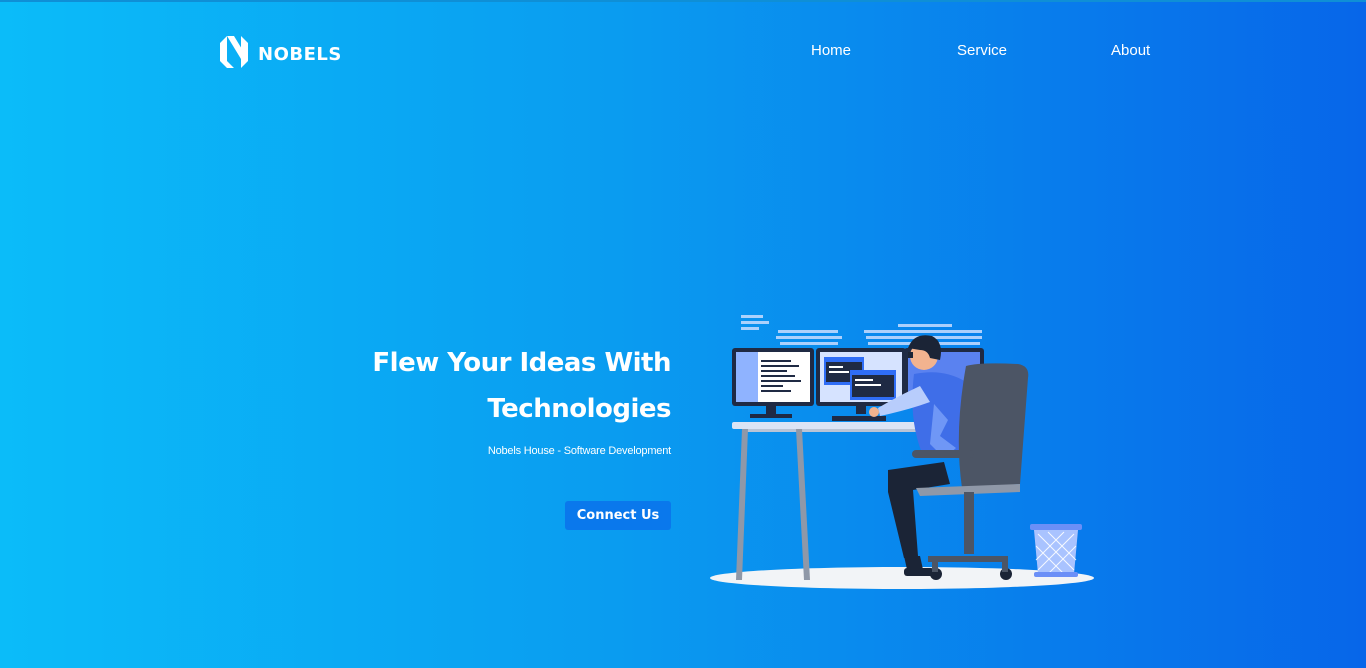 The width and height of the screenshot is (1366, 668). What do you see at coordinates (982, 50) in the screenshot?
I see `nav-service-link: Service` at bounding box center [982, 50].